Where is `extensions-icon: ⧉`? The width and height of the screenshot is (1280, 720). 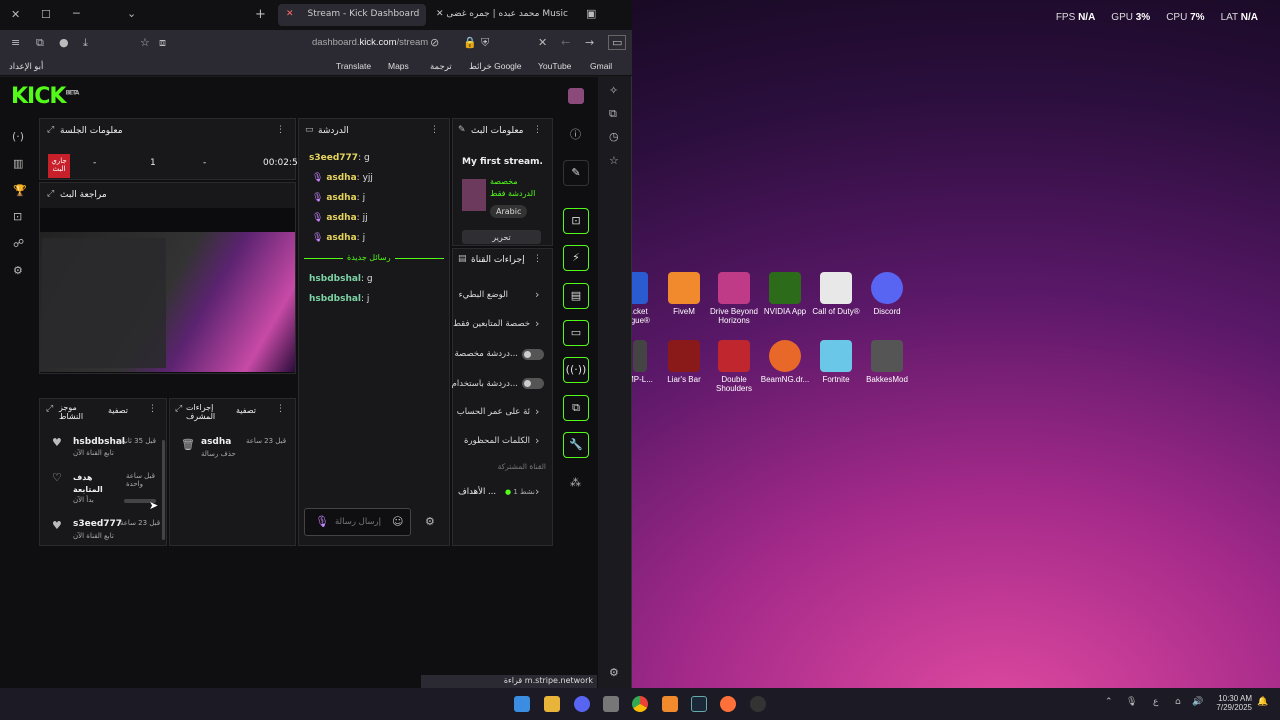 extensions-icon: ⧉ is located at coordinates (40, 42).